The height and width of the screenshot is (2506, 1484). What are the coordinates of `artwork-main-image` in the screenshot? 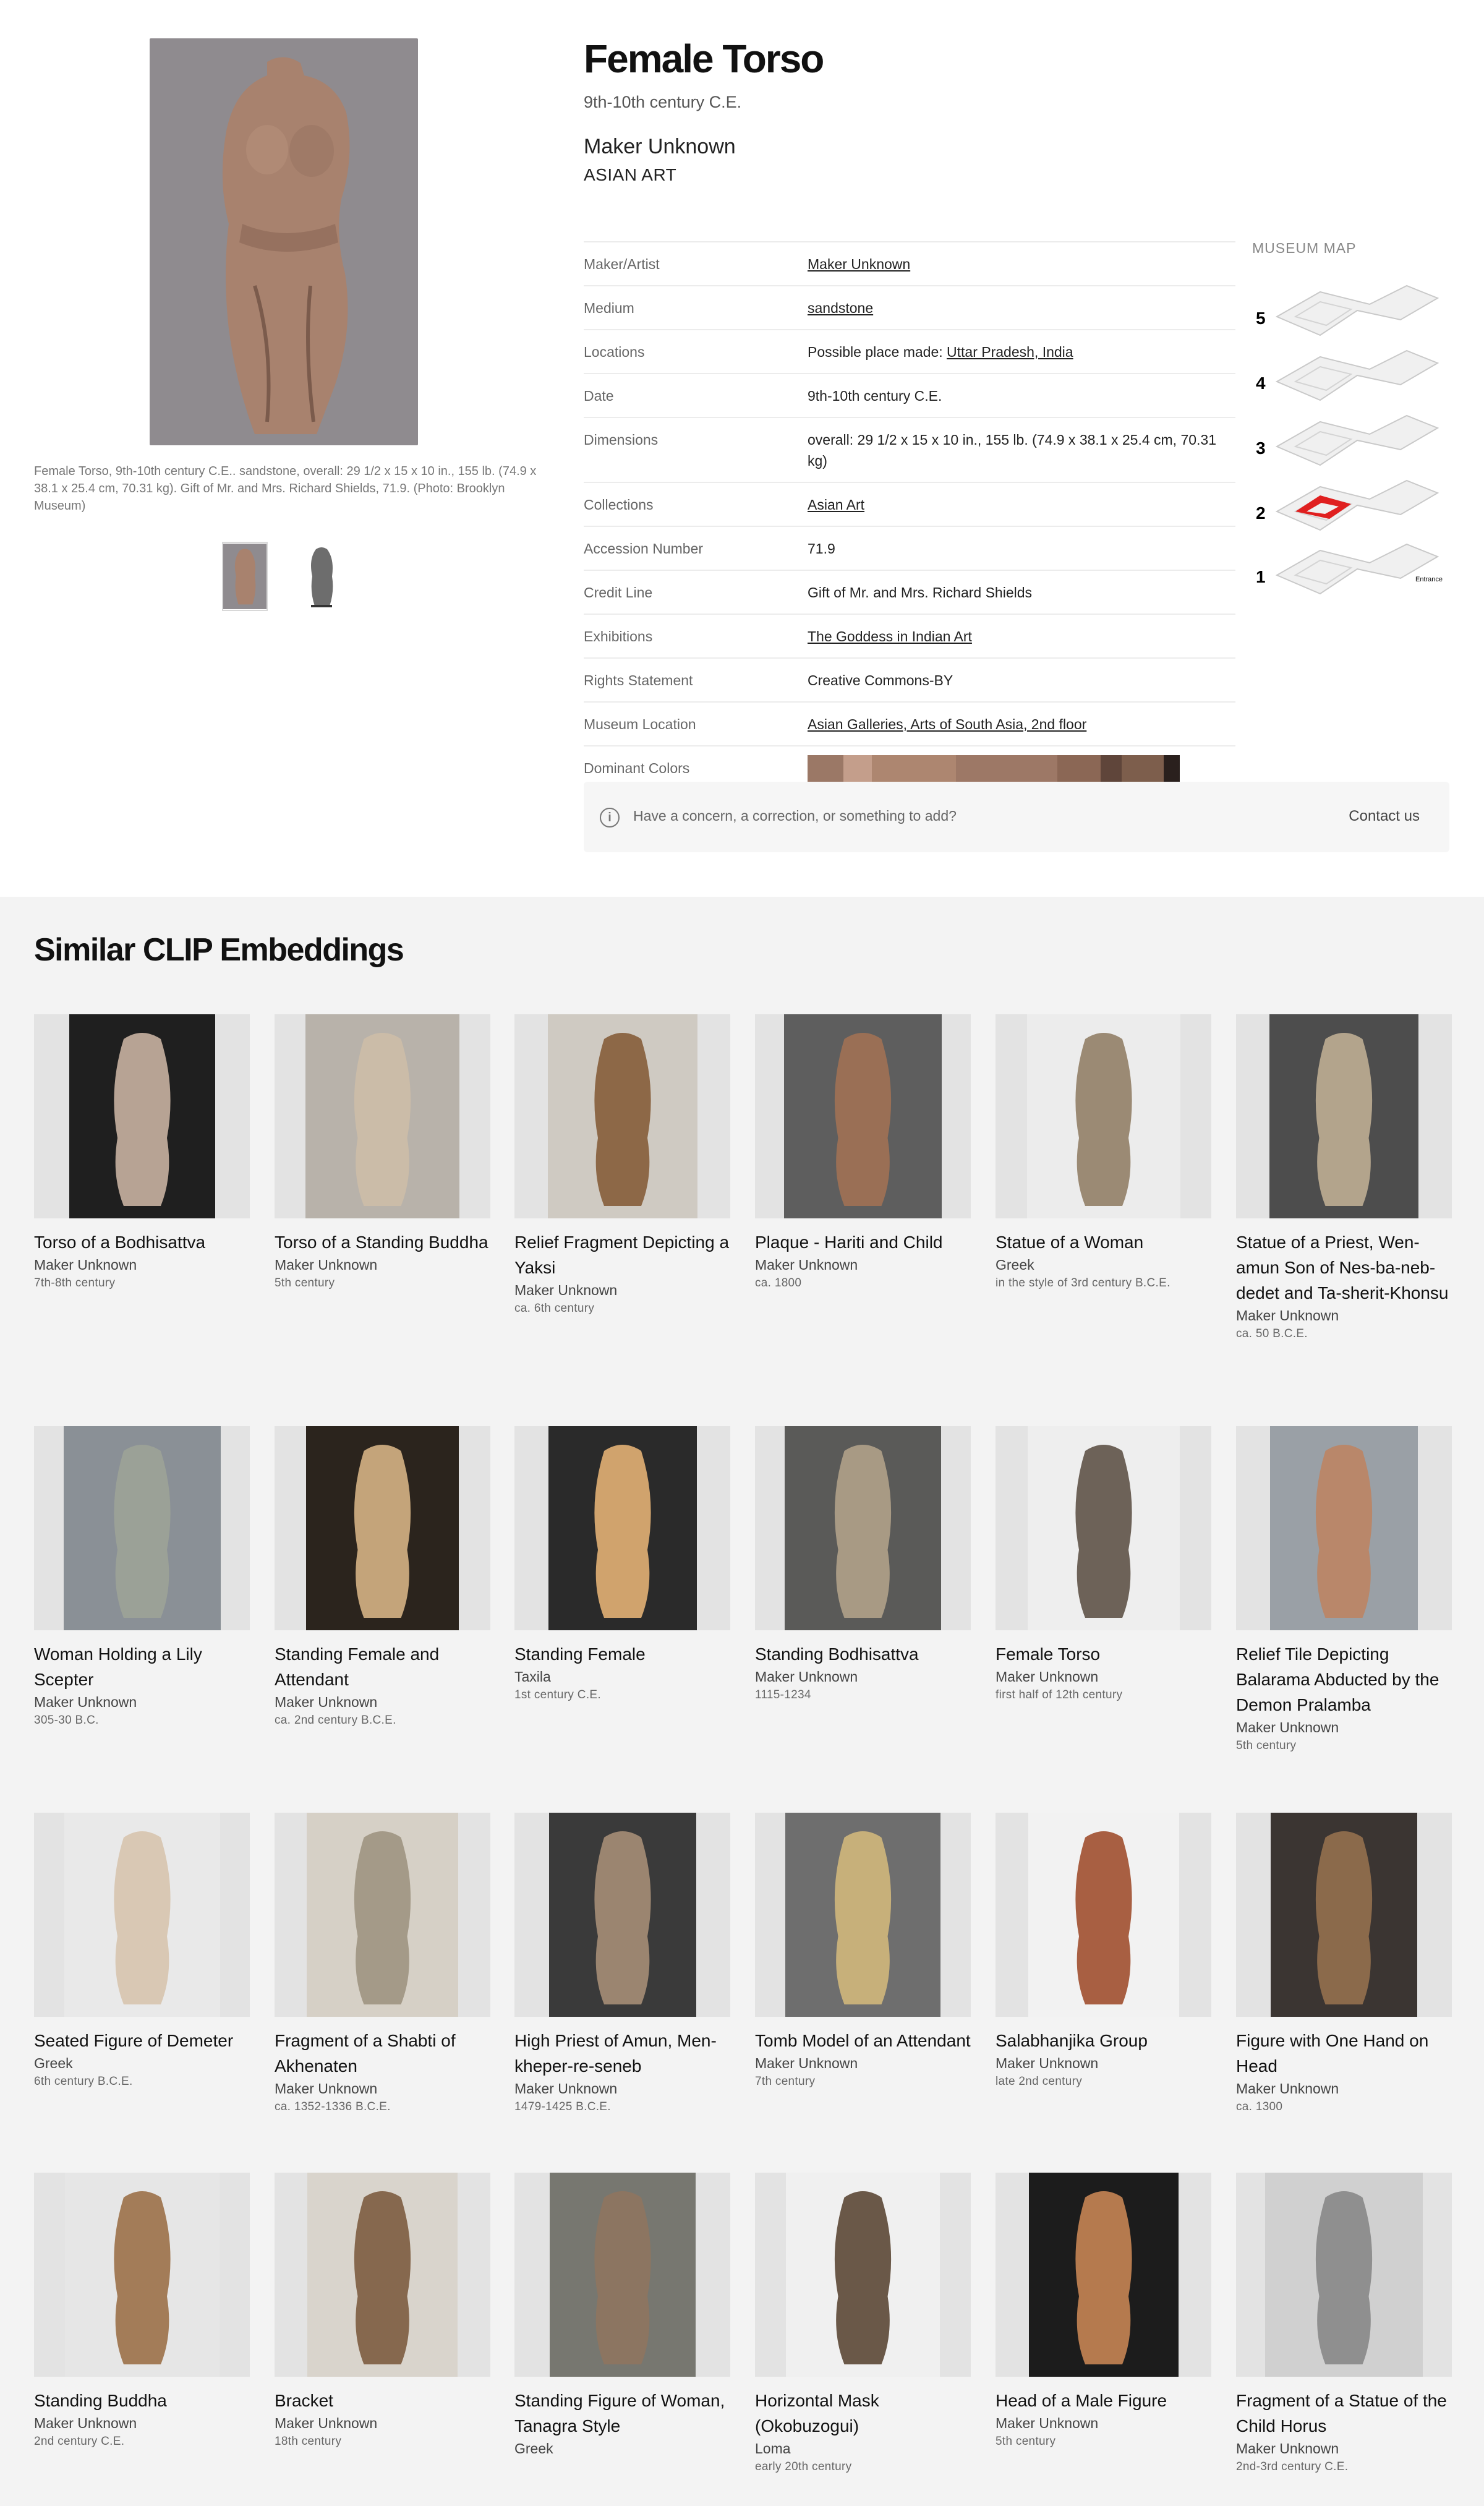 It's located at (284, 241).